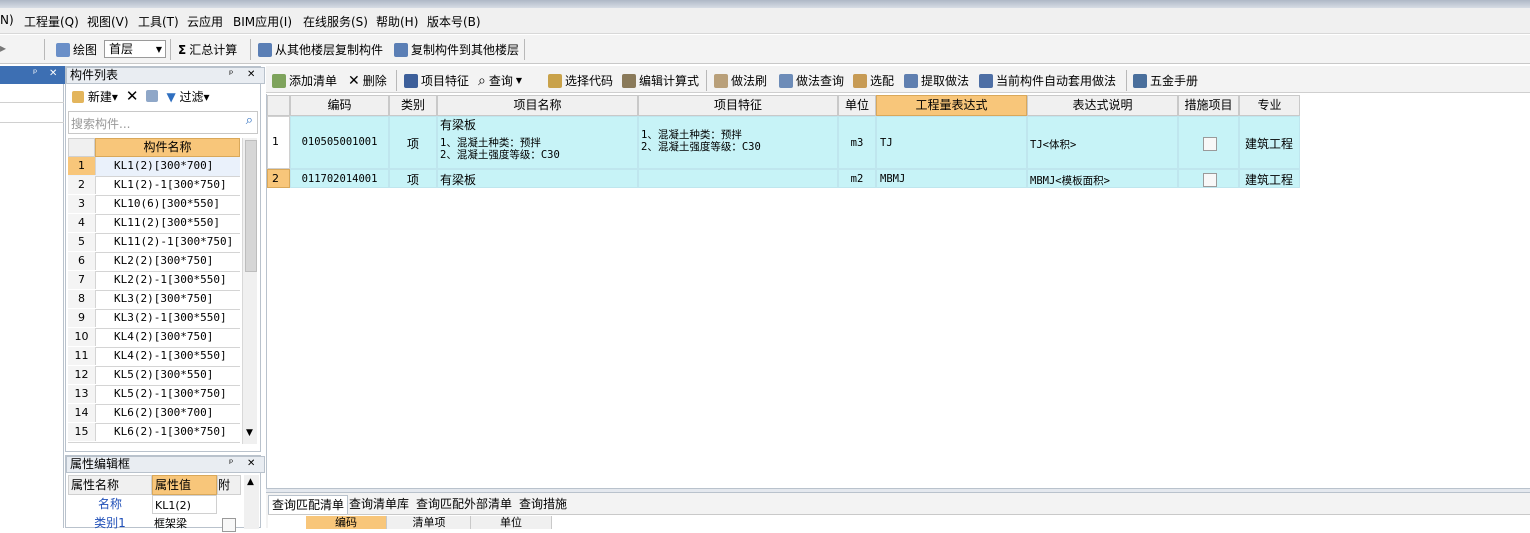 The image size is (1530, 533). What do you see at coordinates (339, 105) in the screenshot?
I see `col-header-code: 编码` at bounding box center [339, 105].